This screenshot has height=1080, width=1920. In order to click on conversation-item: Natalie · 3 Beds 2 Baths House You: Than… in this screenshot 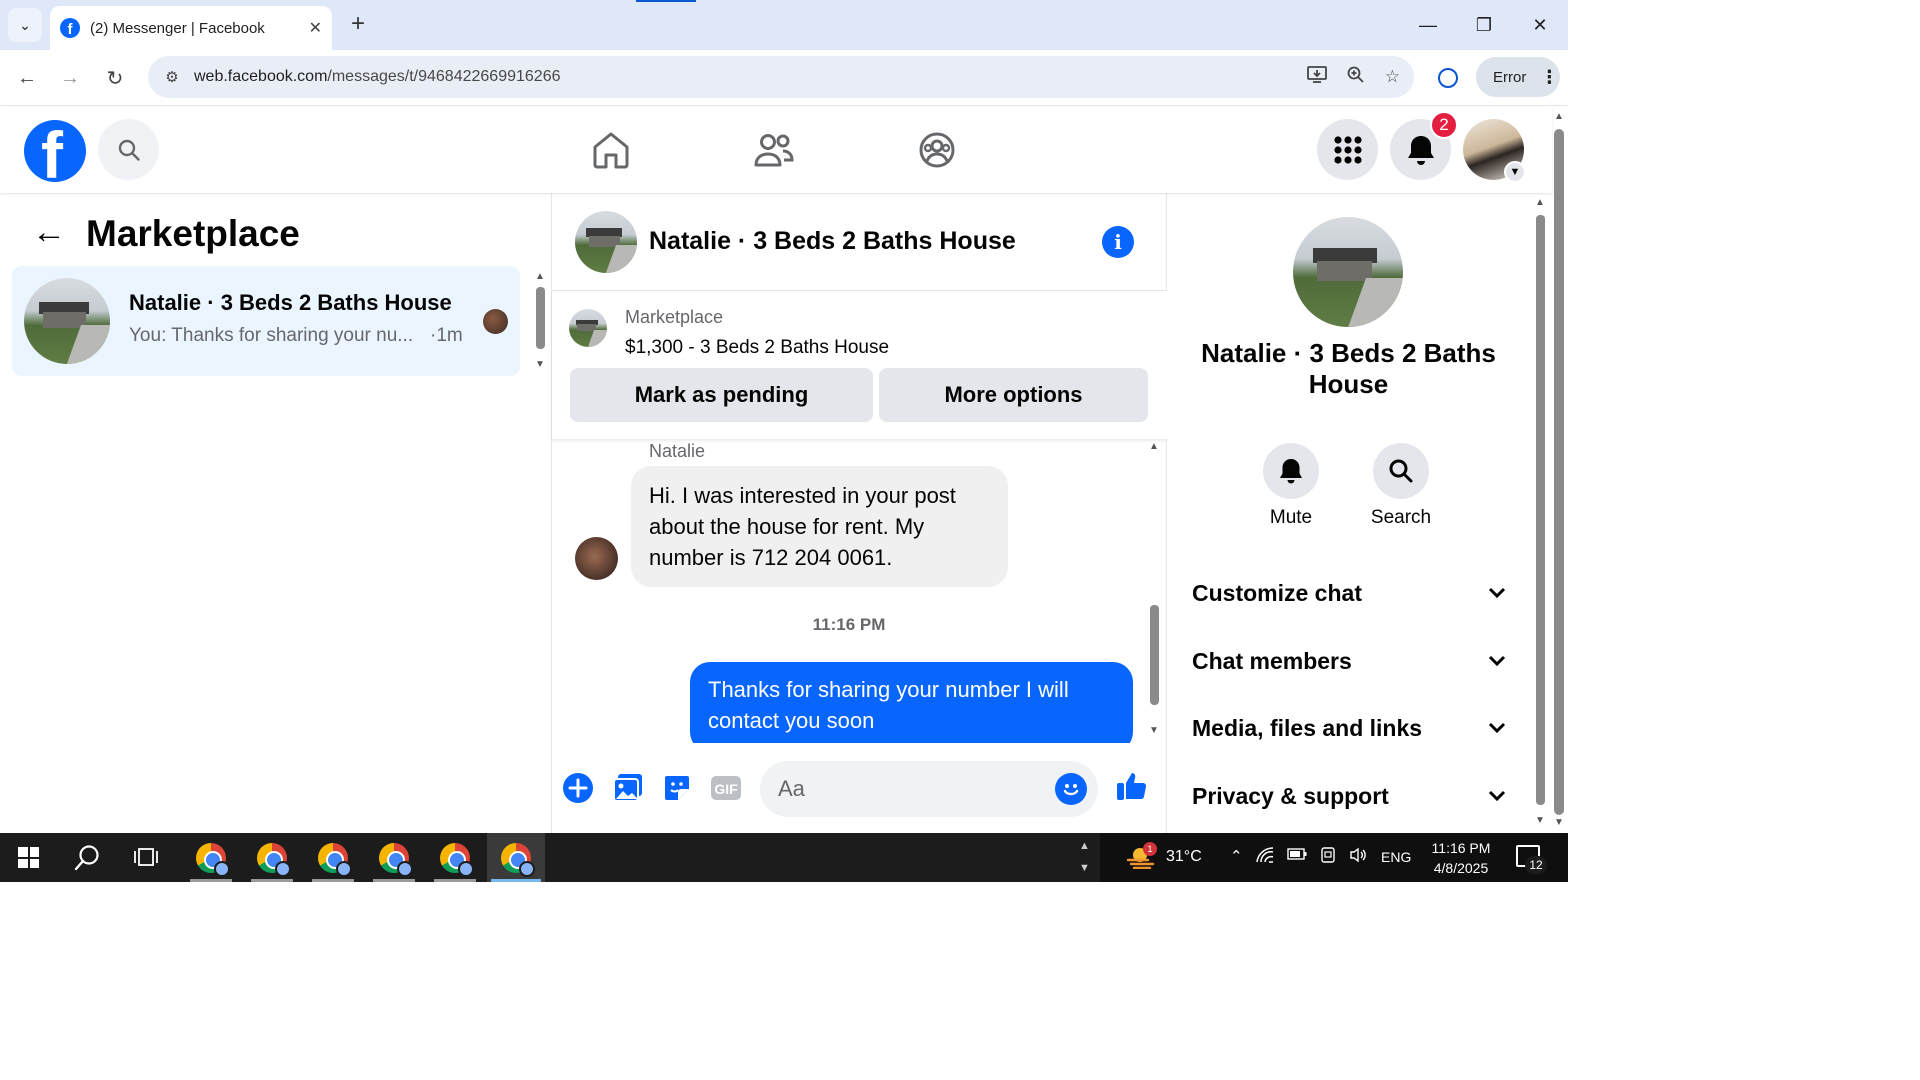, I will do `click(266, 321)`.